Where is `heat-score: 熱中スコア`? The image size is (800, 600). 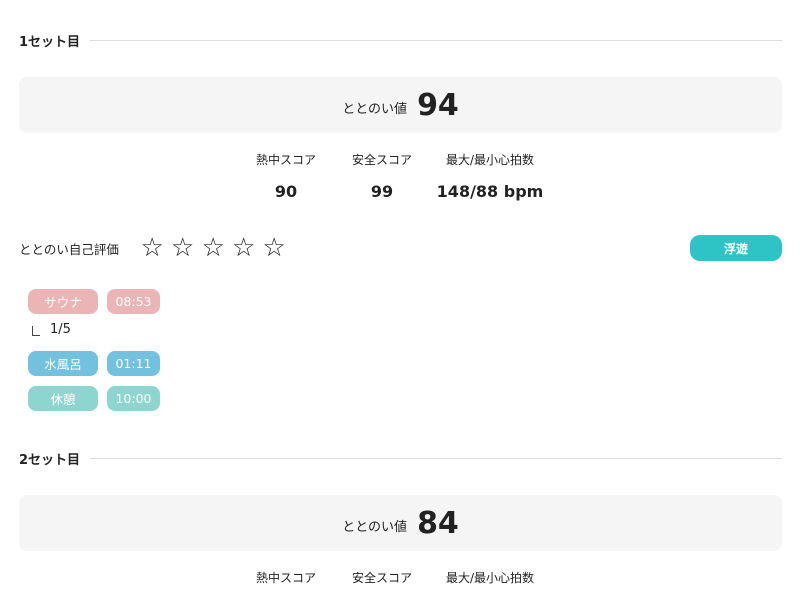 heat-score: 熱中スコア is located at coordinates (286, 578).